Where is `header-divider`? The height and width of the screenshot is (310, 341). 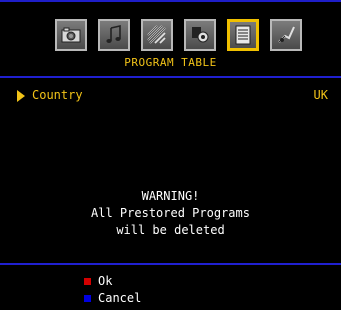 header-divider is located at coordinates (170, 77).